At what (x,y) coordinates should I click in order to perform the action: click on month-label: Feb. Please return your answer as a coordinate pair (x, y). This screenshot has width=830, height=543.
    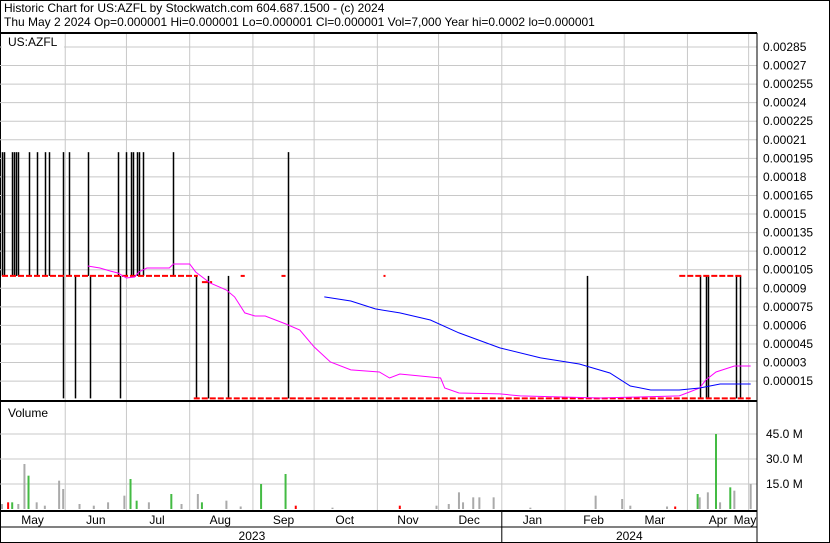
    Looking at the image, I should click on (593, 520).